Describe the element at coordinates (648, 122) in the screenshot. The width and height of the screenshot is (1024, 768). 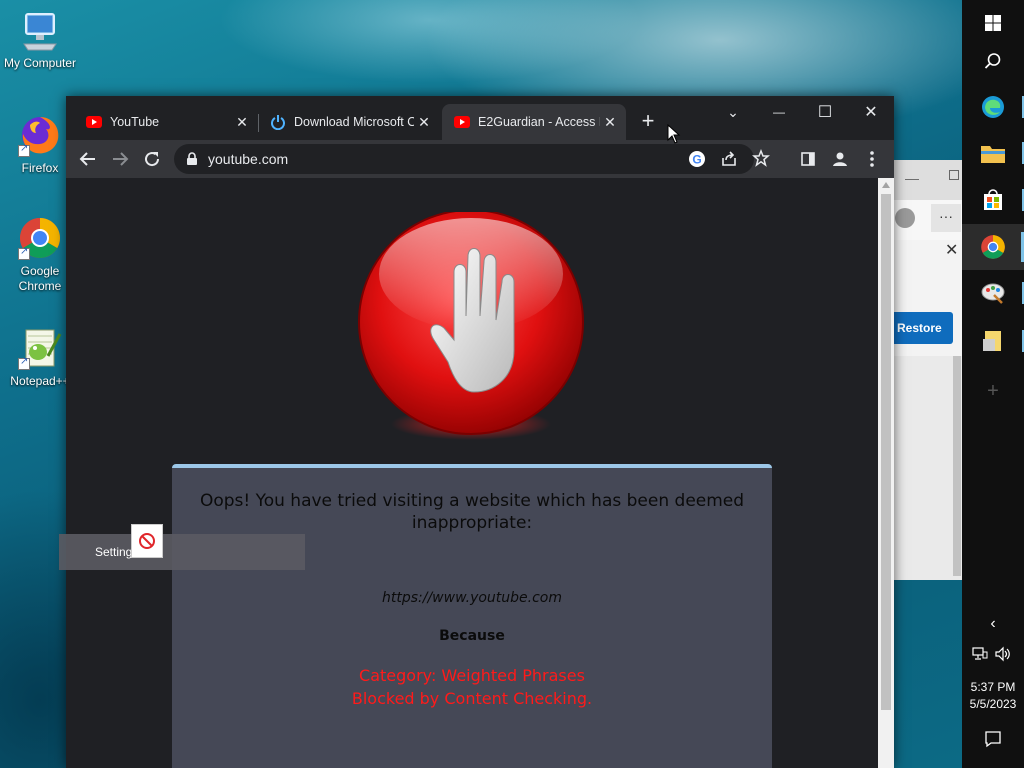
I see `new-tab-button: +` at that location.